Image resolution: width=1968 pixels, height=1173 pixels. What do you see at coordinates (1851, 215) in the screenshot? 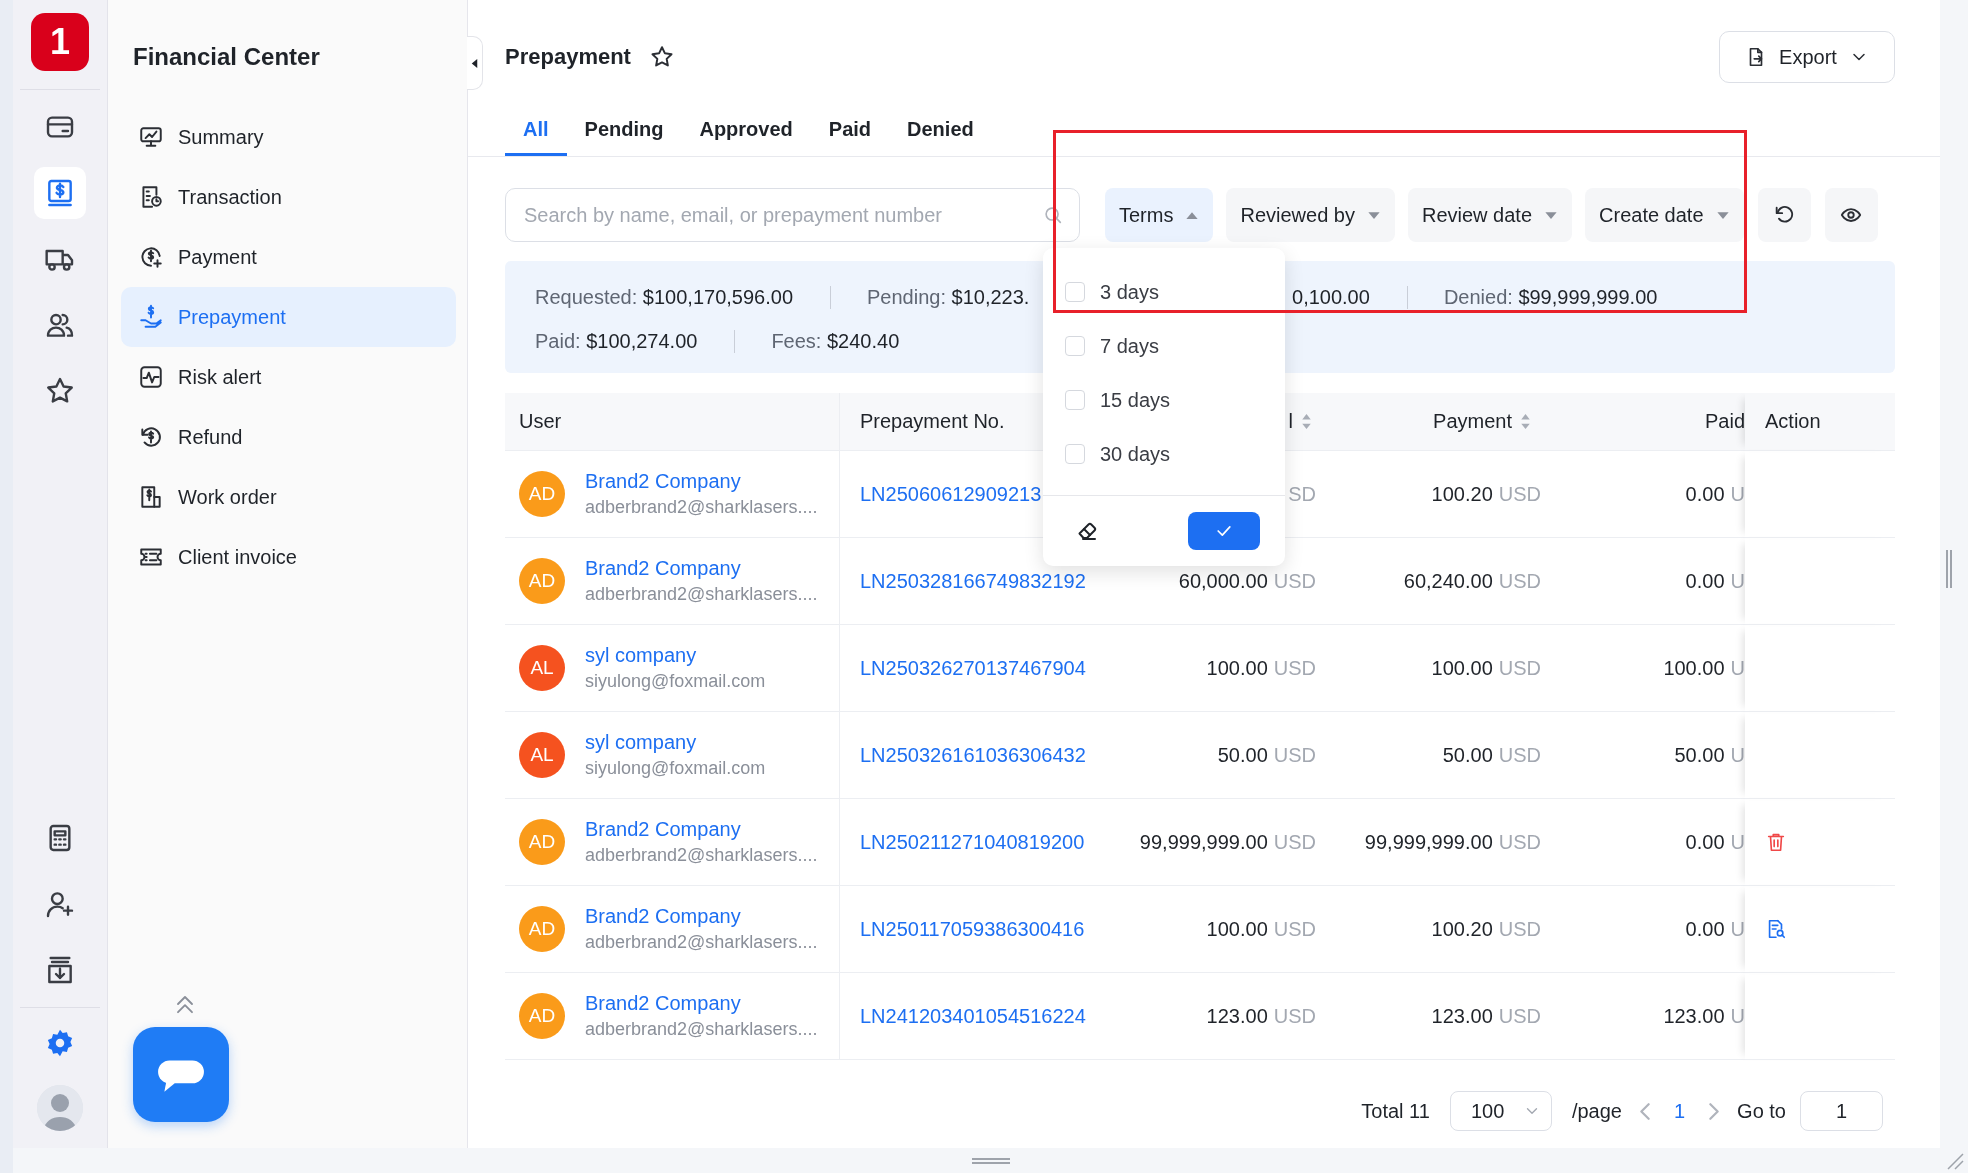
I see `visibility-button` at bounding box center [1851, 215].